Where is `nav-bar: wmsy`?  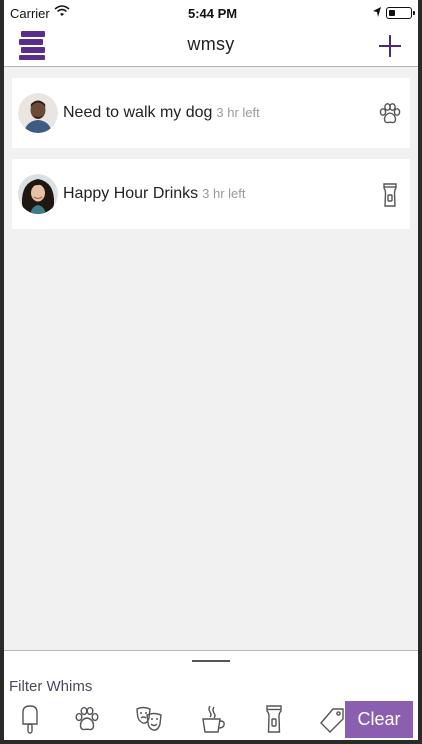
nav-bar: wmsy is located at coordinates (211, 46).